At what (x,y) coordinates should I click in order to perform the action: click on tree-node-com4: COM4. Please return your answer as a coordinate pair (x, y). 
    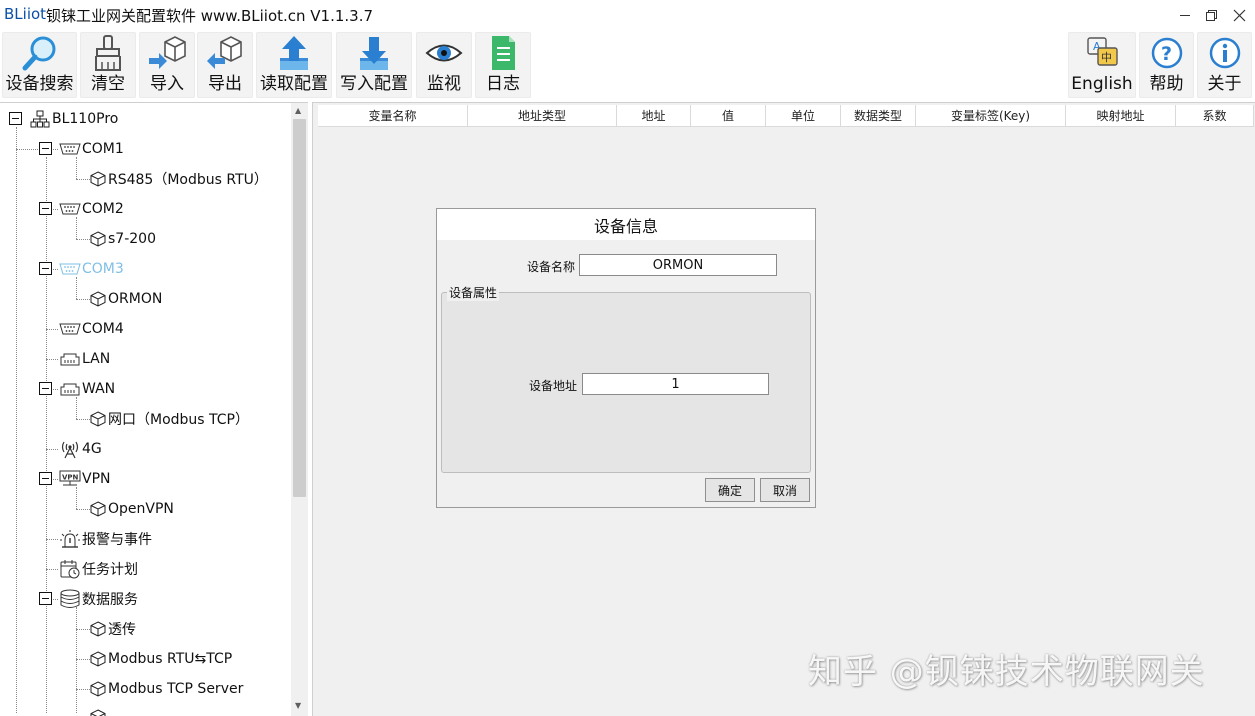
    Looking at the image, I should click on (91, 329).